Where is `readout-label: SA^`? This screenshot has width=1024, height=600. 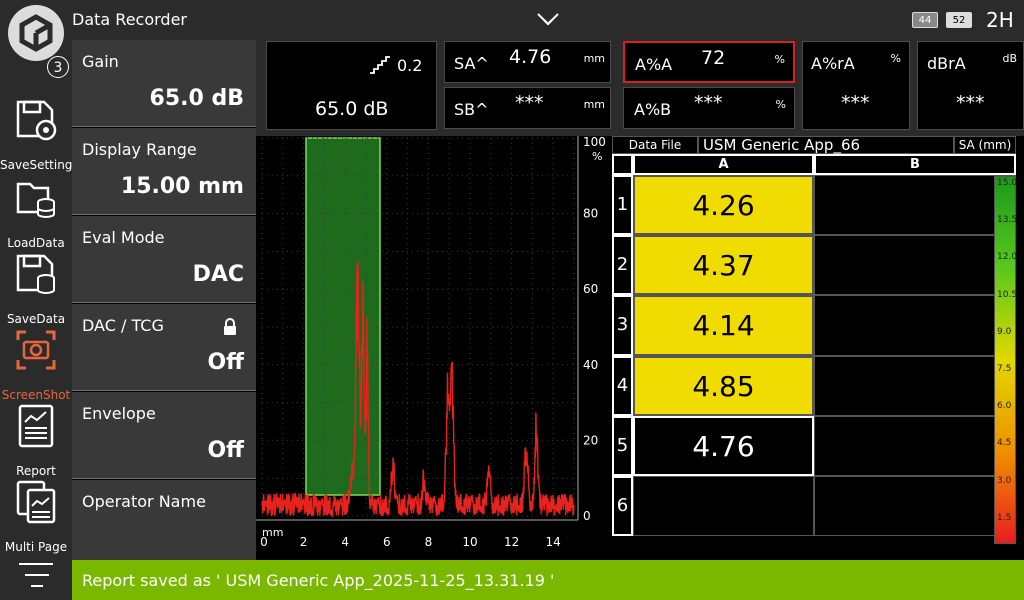 readout-label: SA^ is located at coordinates (471, 63).